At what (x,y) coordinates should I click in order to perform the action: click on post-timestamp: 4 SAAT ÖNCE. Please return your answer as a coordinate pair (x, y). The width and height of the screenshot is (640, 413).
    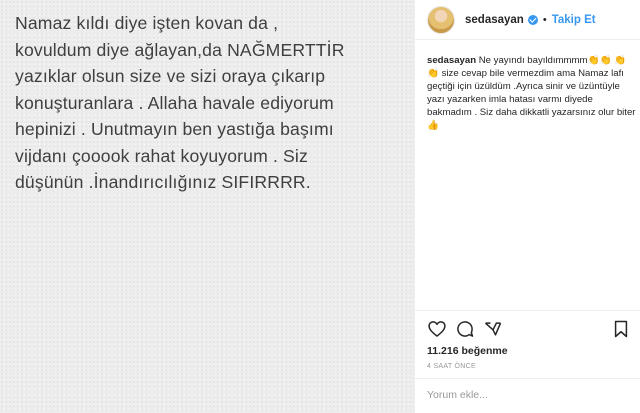
    Looking at the image, I should click on (451, 366).